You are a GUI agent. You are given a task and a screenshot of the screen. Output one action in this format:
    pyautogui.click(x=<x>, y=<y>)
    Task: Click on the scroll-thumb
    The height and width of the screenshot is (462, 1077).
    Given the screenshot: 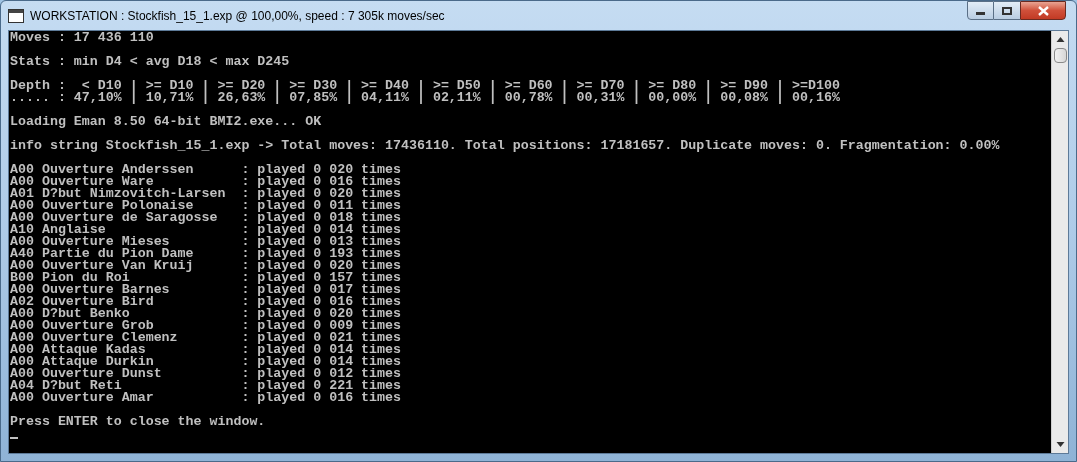 What is the action you would take?
    pyautogui.click(x=1060, y=55)
    